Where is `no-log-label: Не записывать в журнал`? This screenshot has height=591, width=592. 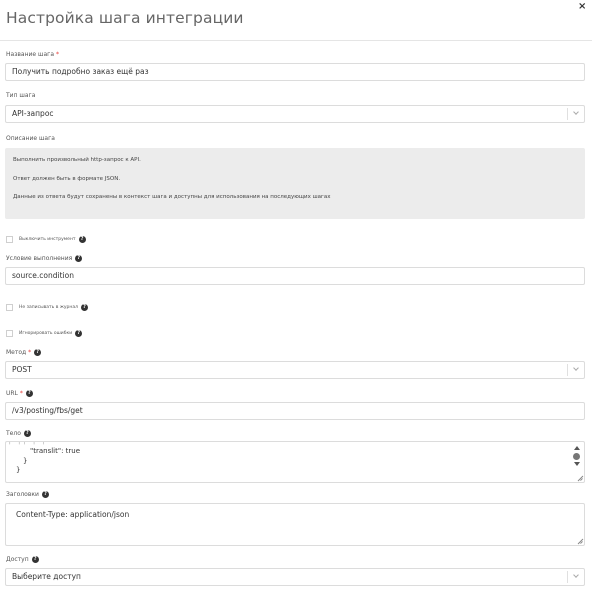
no-log-label: Не записывать в журнал is located at coordinates (48, 307).